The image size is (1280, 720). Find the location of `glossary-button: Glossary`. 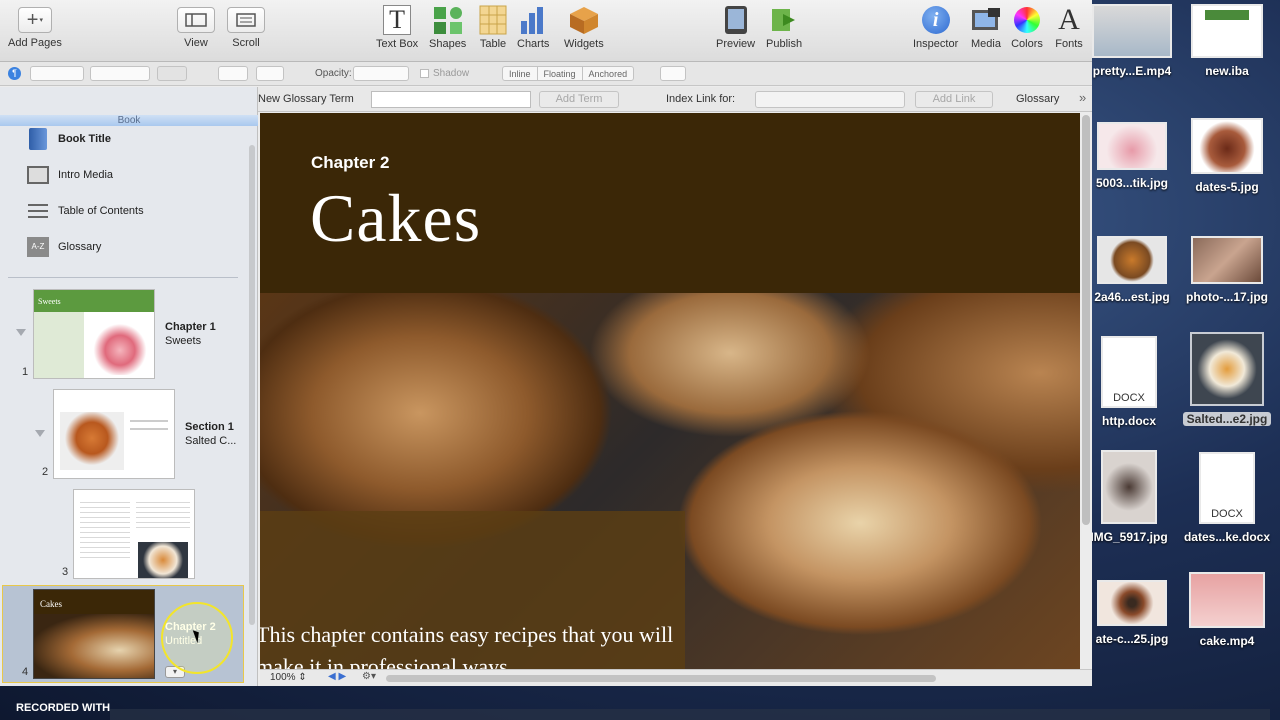

glossary-button: Glossary is located at coordinates (1037, 99).